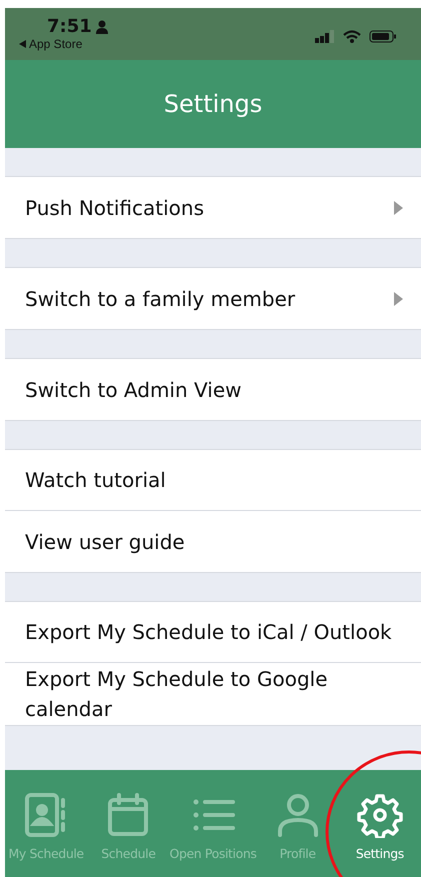 The image size is (421, 877). I want to click on settings-row: Push Notifications, so click(213, 207).